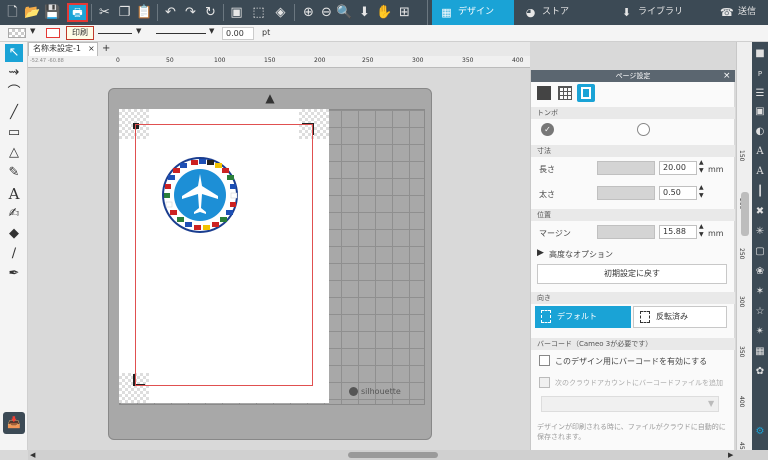 Image resolution: width=768 pixels, height=460 pixels. What do you see at coordinates (680, 317) in the screenshot?
I see `reversed-orientation-button: 反転済み` at bounding box center [680, 317].